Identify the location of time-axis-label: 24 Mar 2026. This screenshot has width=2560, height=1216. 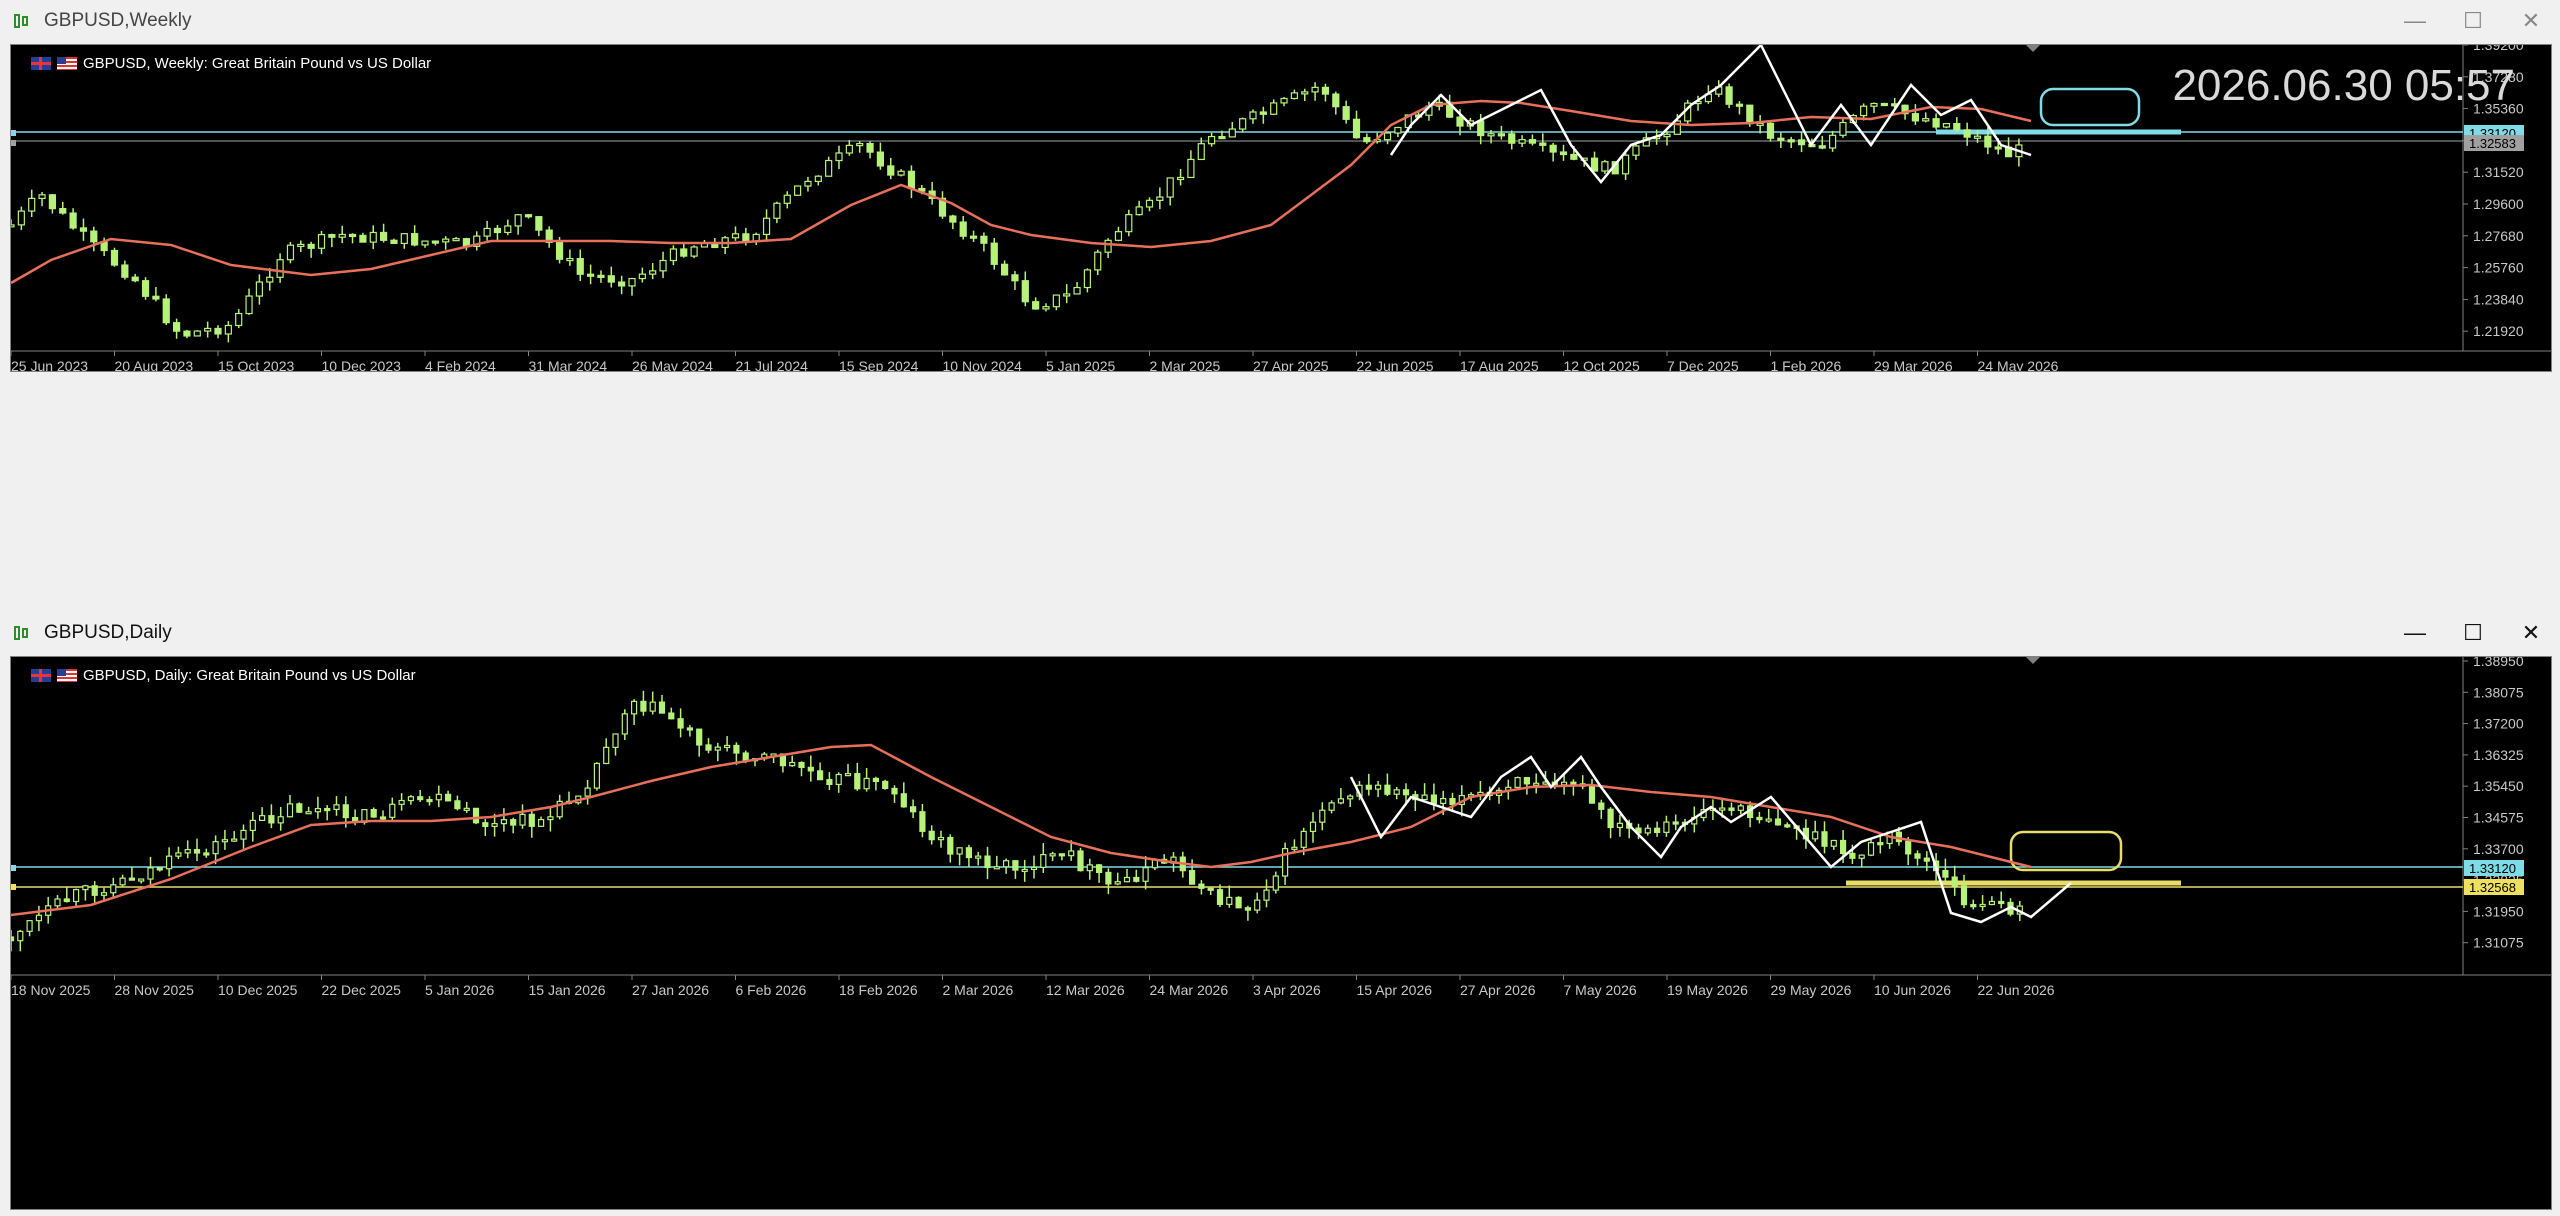
(1189, 990).